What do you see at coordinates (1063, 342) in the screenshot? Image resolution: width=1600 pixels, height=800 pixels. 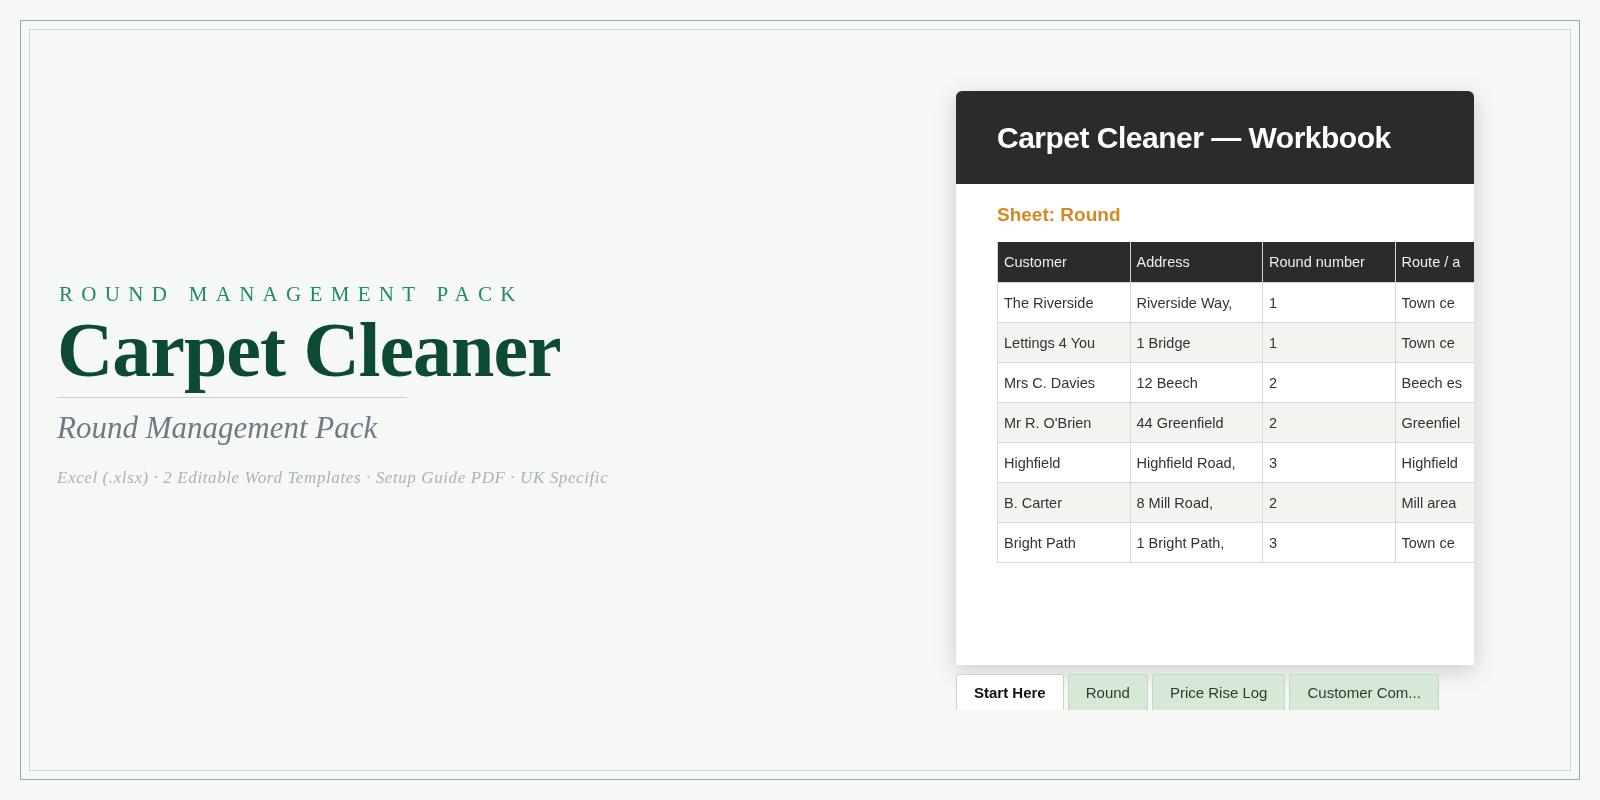 I see `table-cell: Lettings 4 You` at bounding box center [1063, 342].